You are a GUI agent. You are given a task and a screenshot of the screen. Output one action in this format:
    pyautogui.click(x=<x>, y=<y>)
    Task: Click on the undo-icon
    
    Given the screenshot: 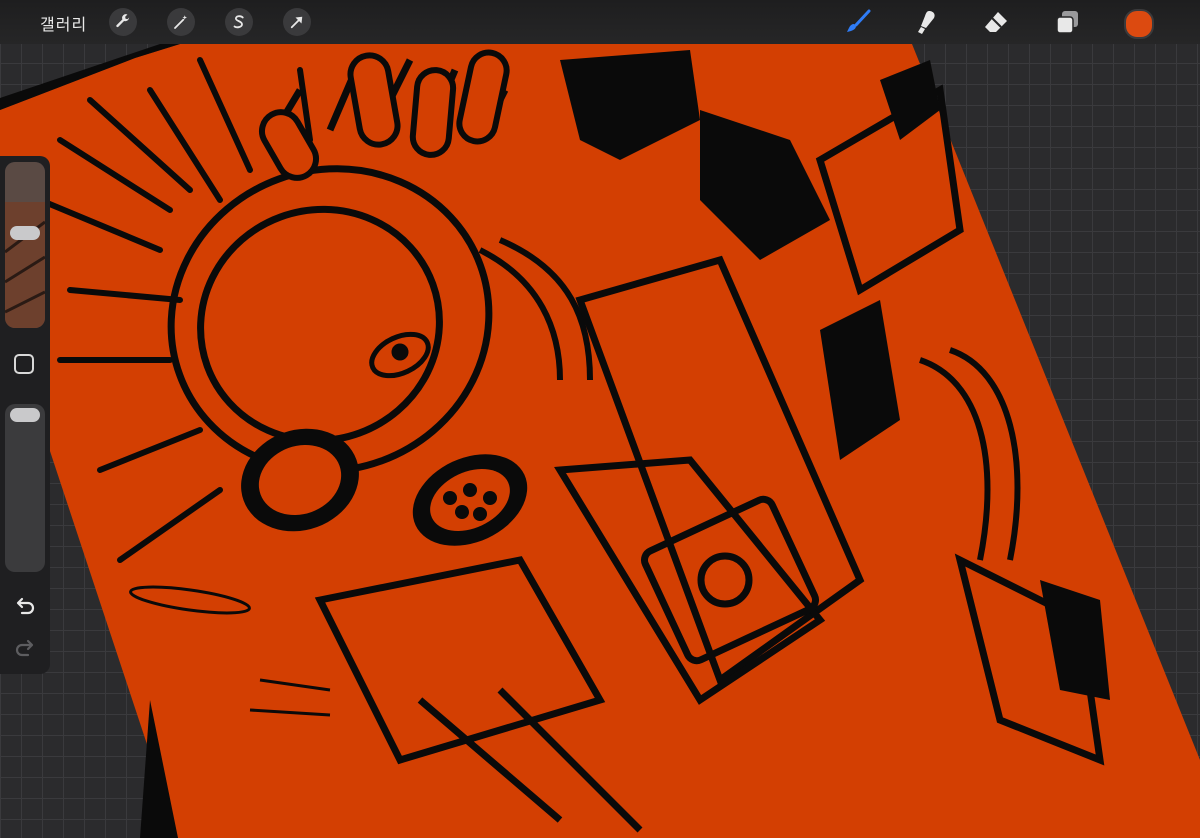 What is the action you would take?
    pyautogui.click(x=25, y=606)
    